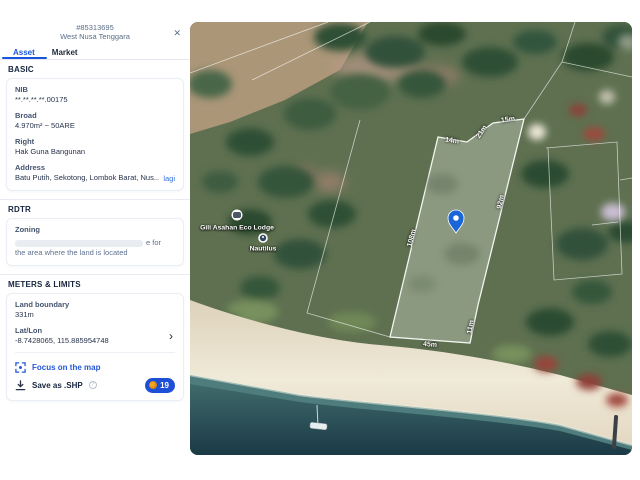 This screenshot has height=480, width=640. Describe the element at coordinates (29, 330) in the screenshot. I see `latlon-label: Lat/Lon` at that location.